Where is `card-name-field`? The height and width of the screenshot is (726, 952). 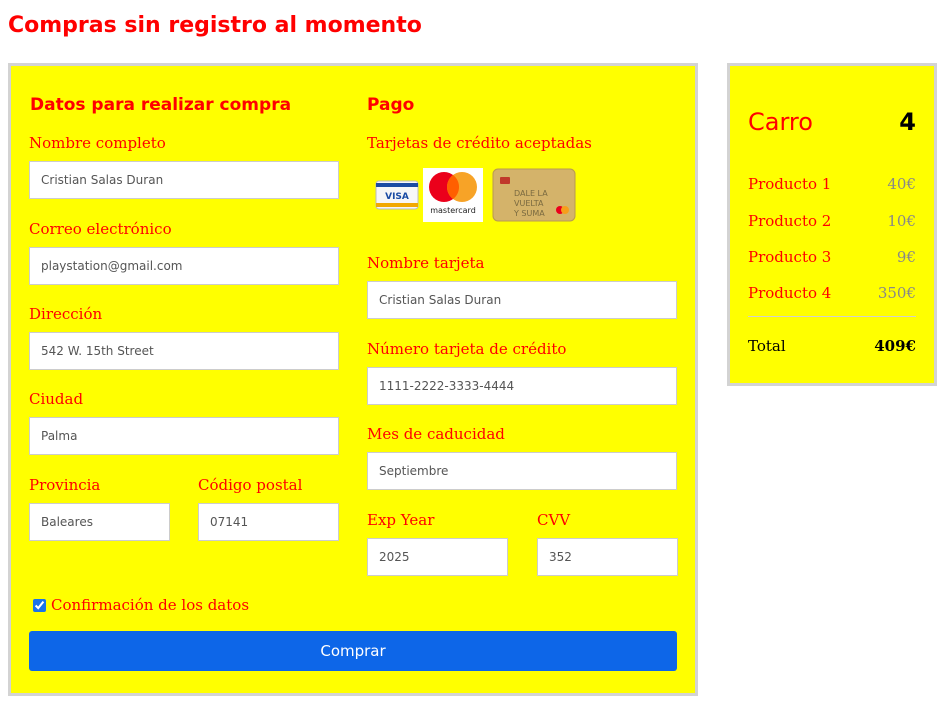
card-name-field is located at coordinates (522, 300).